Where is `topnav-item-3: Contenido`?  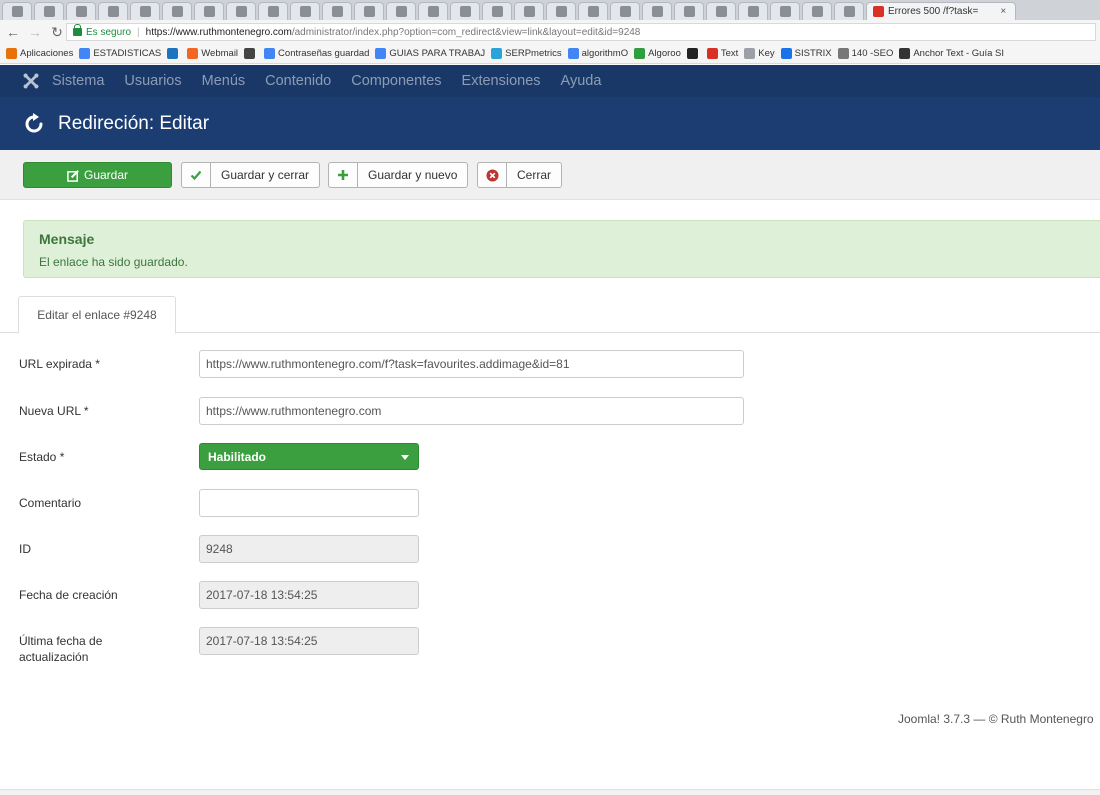 topnav-item-3: Contenido is located at coordinates (298, 81).